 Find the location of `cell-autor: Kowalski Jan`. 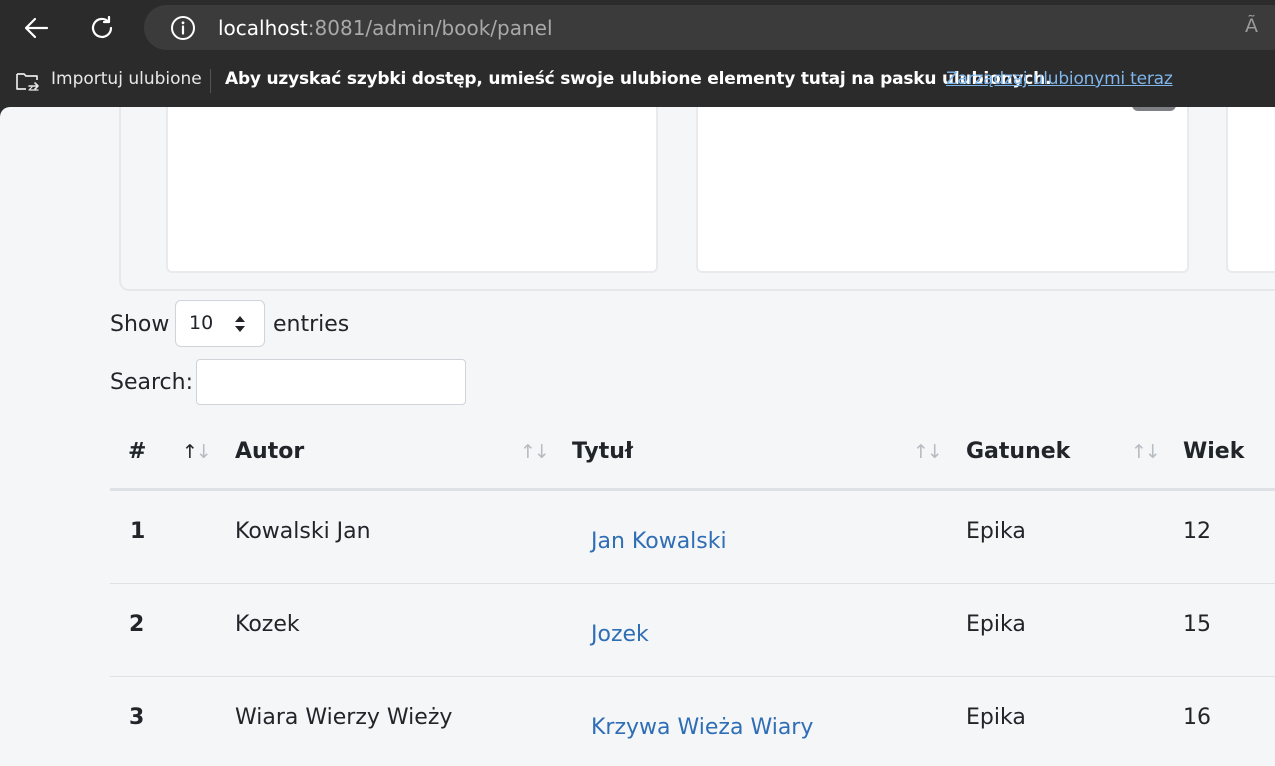

cell-autor: Kowalski Jan is located at coordinates (303, 531).